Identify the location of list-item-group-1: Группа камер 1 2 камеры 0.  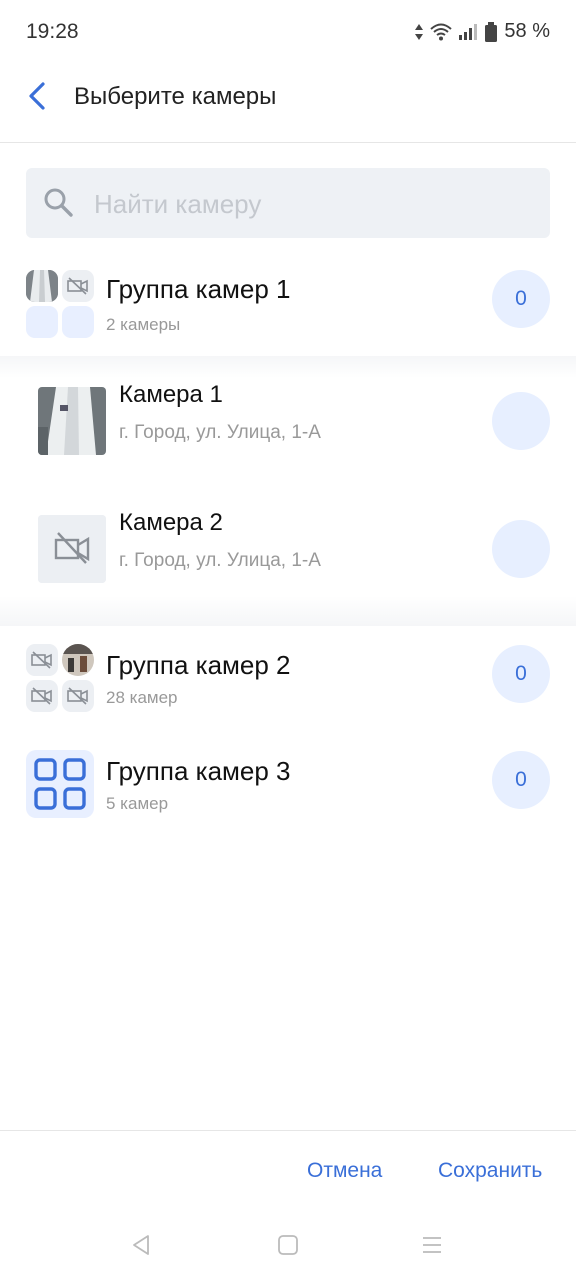
(288, 307).